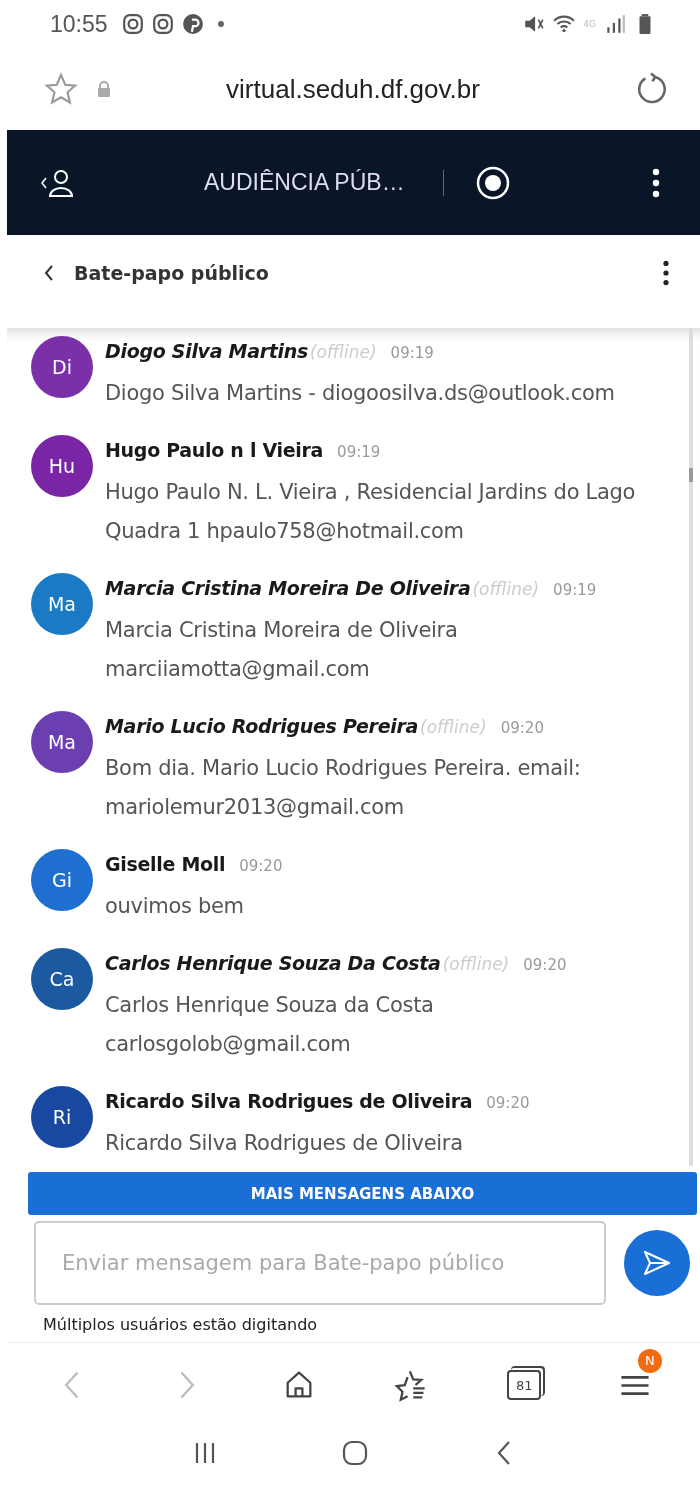 This screenshot has width=700, height=1489. Describe the element at coordinates (284, 1143) in the screenshot. I see `message-text: Ricardo Silva Rodrigues de Oliveira` at that location.